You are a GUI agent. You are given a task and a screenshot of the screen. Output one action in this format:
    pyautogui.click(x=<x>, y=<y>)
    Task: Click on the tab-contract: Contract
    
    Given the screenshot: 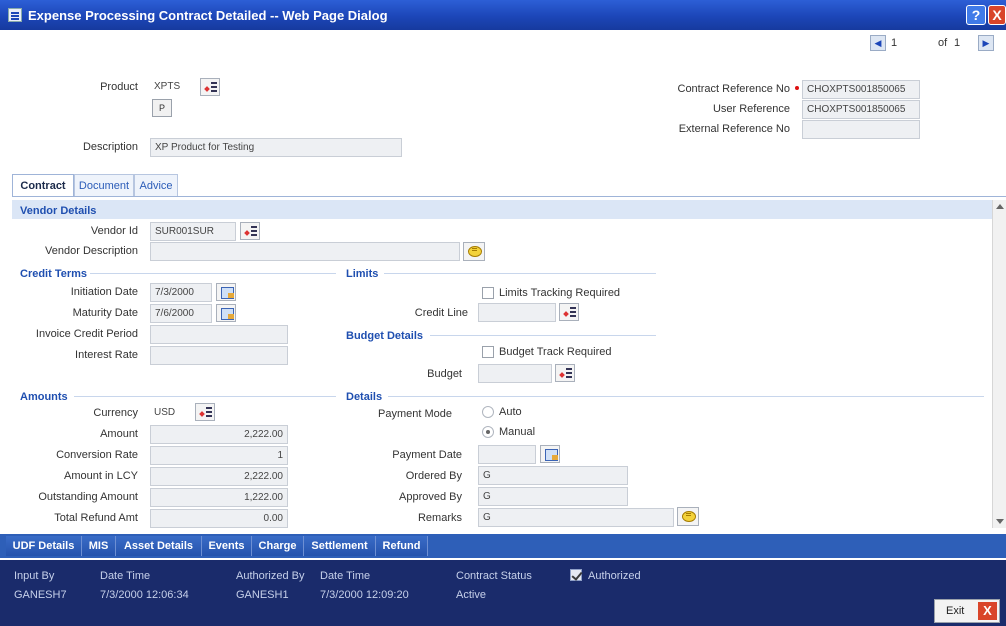 What is the action you would take?
    pyautogui.click(x=43, y=185)
    